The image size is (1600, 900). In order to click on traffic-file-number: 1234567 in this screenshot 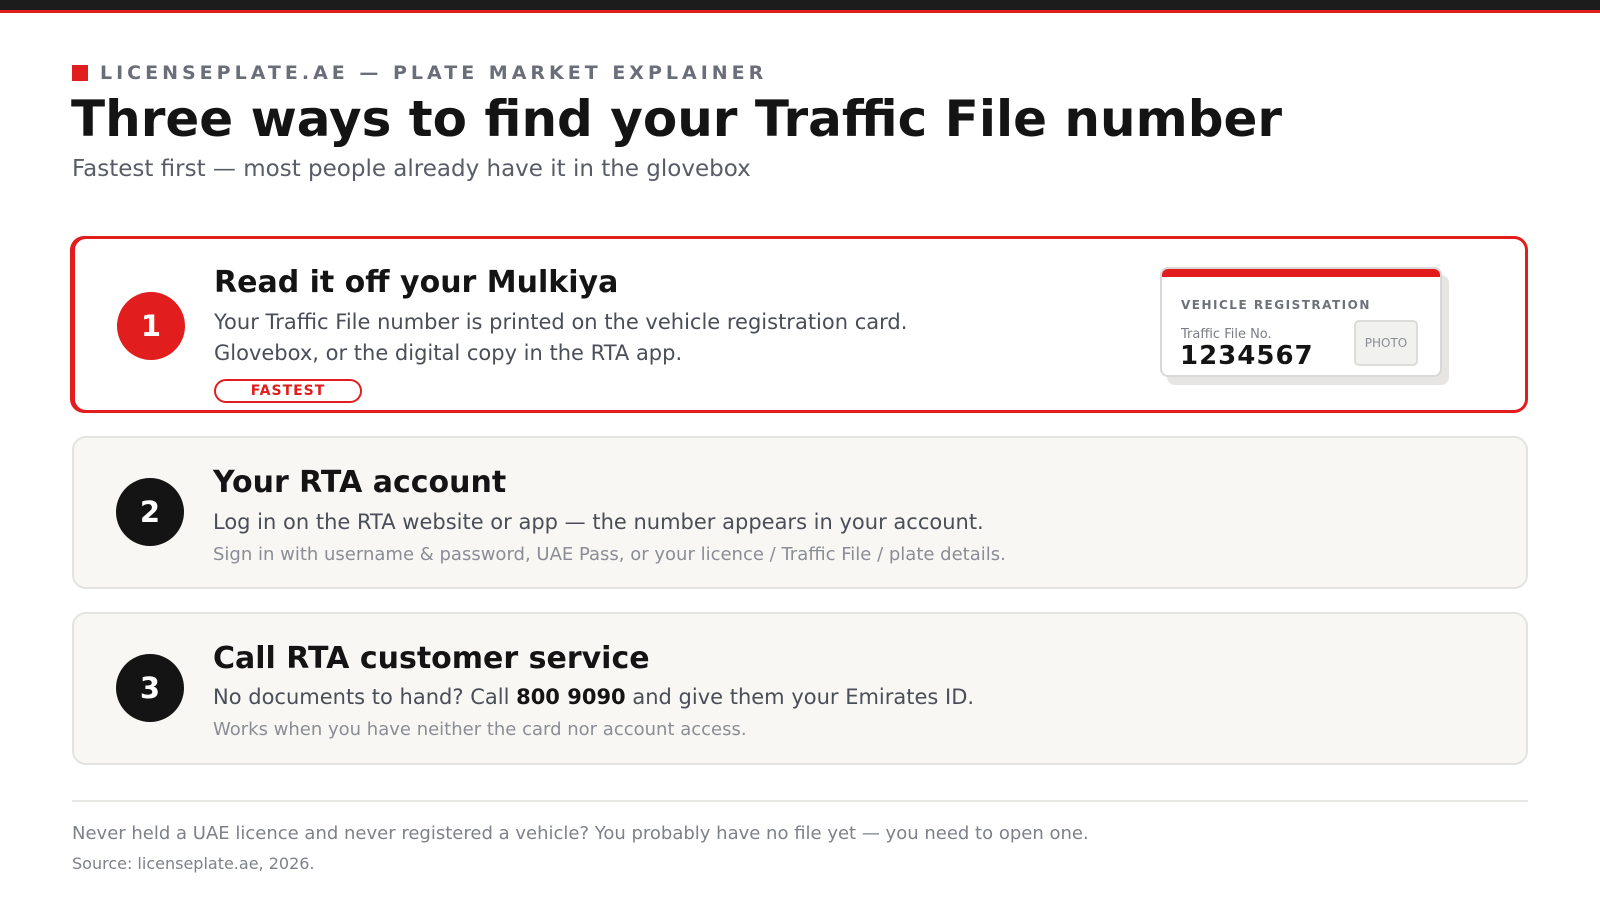, I will do `click(1247, 356)`.